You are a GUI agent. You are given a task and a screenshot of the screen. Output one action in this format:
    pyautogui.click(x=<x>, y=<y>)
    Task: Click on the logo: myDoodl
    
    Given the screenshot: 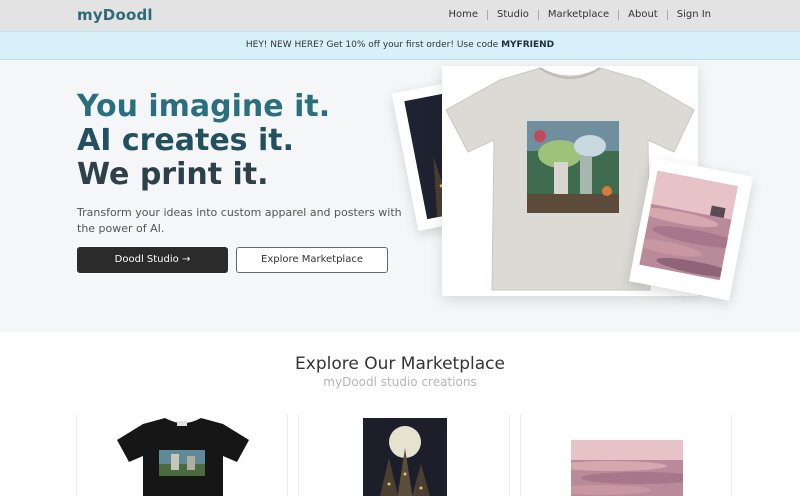 What is the action you would take?
    pyautogui.click(x=115, y=15)
    